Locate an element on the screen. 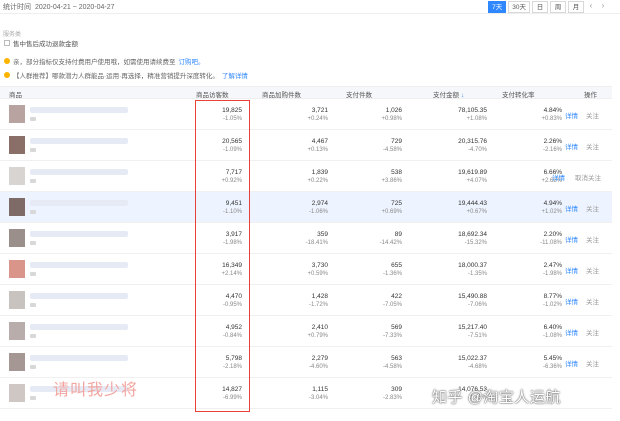 The image size is (620, 421). col-action: 操作 is located at coordinates (590, 95).